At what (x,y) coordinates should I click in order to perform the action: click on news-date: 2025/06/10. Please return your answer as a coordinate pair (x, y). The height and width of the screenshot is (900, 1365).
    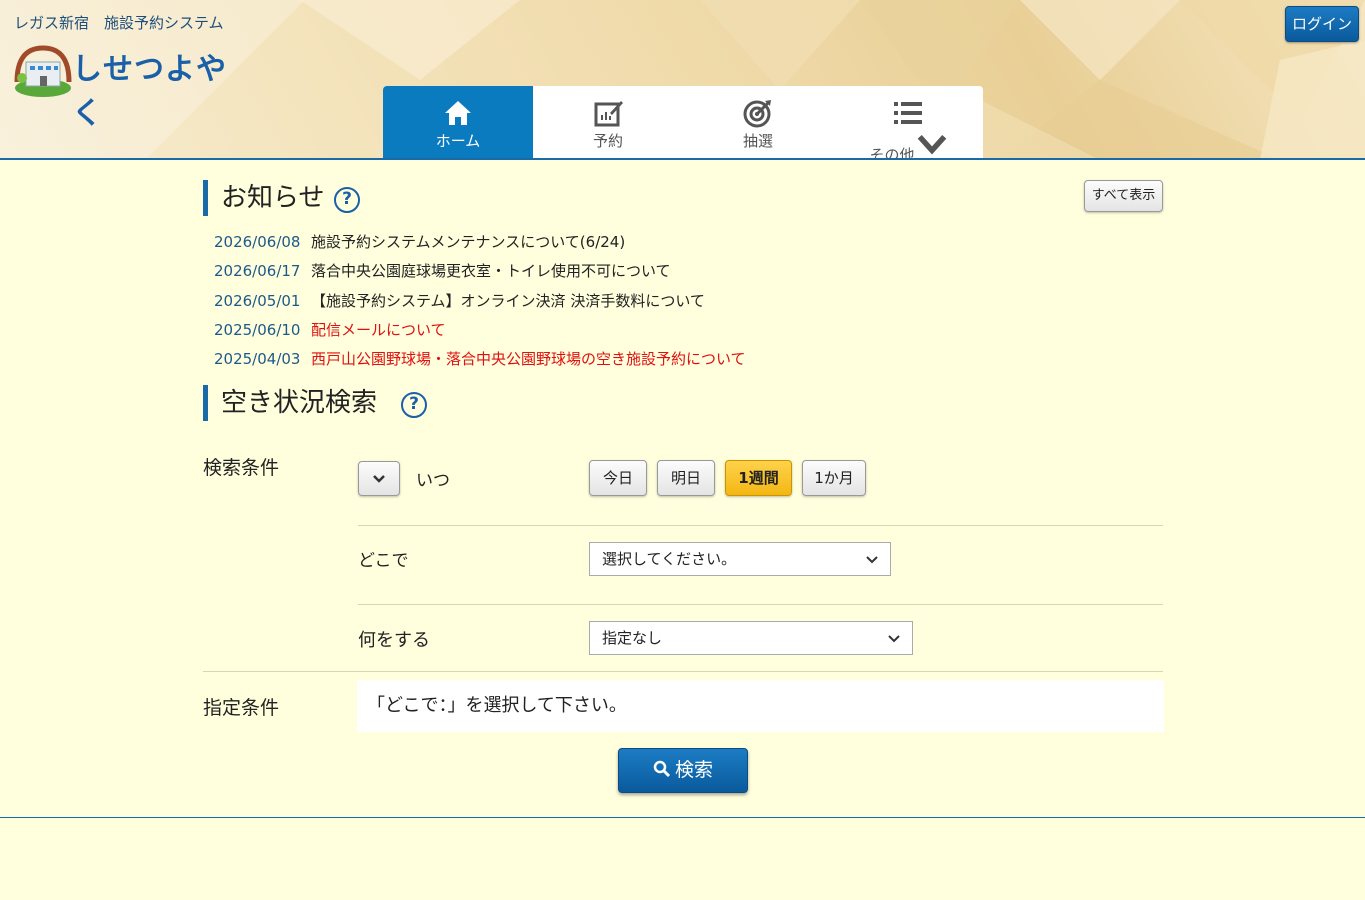
    Looking at the image, I should click on (257, 329).